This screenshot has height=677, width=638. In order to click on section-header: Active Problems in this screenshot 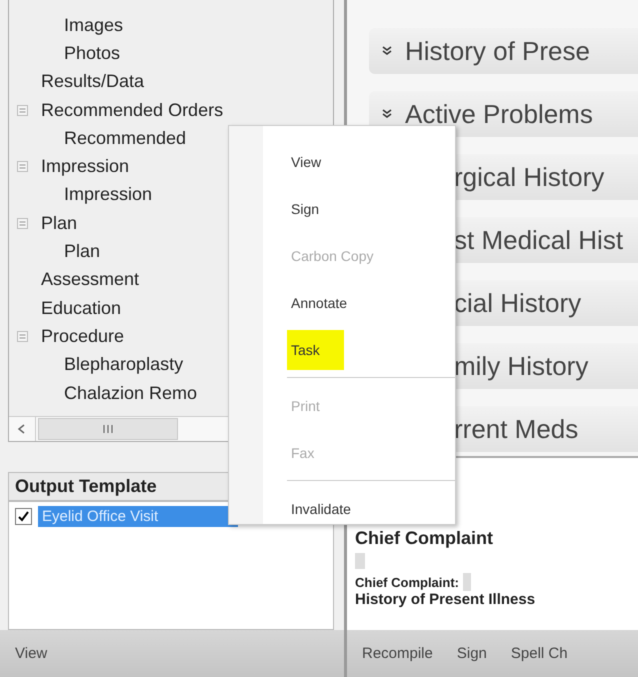, I will do `click(503, 114)`.